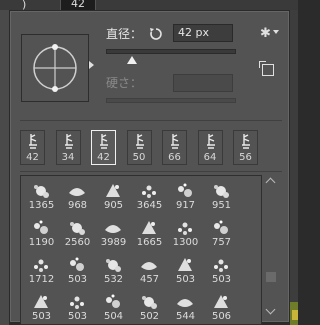  What do you see at coordinates (174, 157) in the screenshot?
I see `brush-size-label: 66` at bounding box center [174, 157].